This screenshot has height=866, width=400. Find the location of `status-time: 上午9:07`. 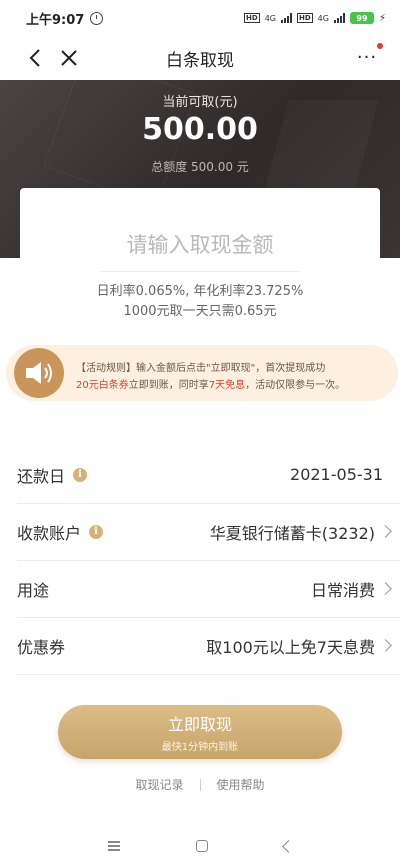

status-time: 上午9:07 is located at coordinates (55, 20).